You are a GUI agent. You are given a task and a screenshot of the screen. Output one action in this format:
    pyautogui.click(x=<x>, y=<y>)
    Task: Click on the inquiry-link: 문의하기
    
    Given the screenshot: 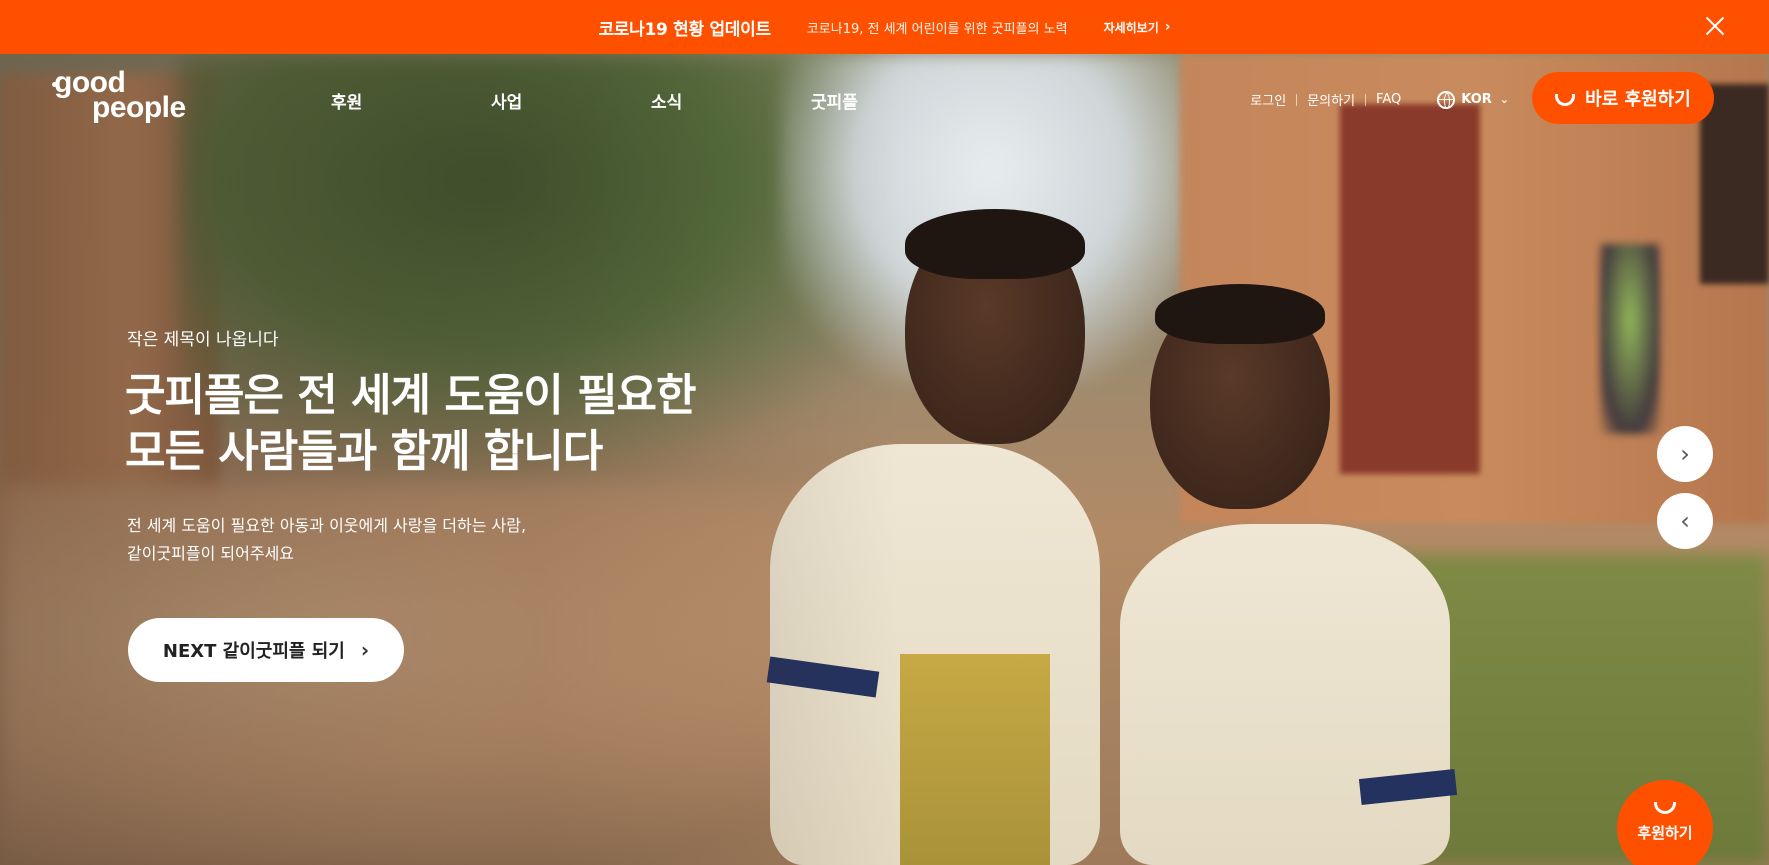 What is the action you would take?
    pyautogui.click(x=1331, y=99)
    